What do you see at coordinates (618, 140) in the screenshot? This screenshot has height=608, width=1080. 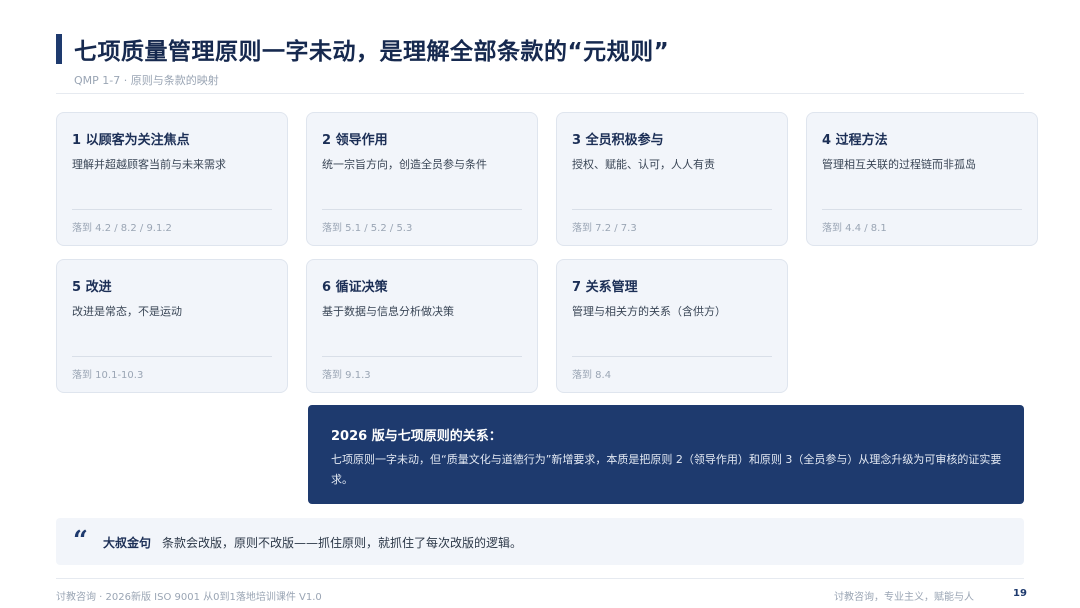 I see `principle-title: 3 全员积极参与` at bounding box center [618, 140].